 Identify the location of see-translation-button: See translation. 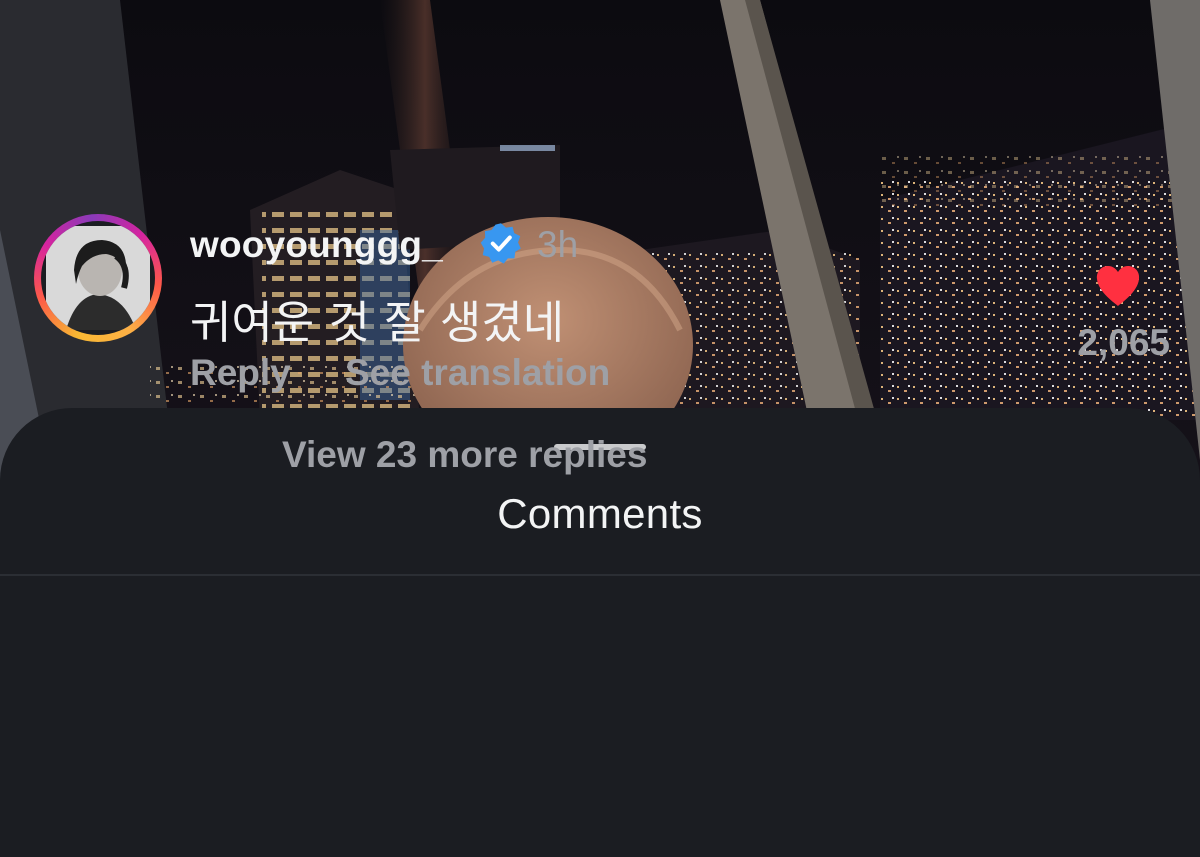
(477, 373).